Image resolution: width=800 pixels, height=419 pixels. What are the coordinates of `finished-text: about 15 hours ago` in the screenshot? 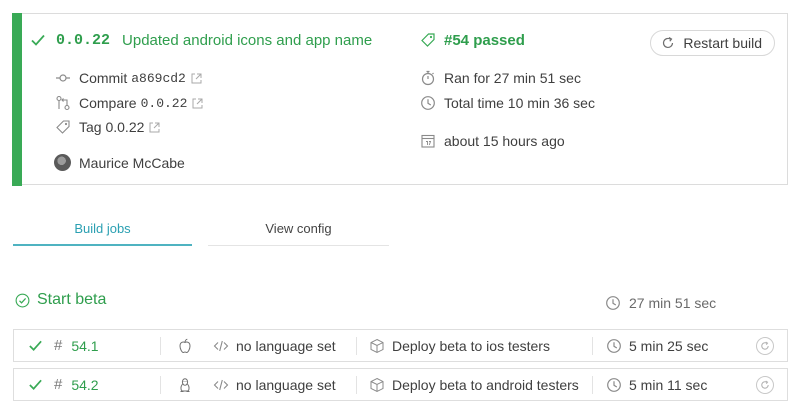 It's located at (504, 141).